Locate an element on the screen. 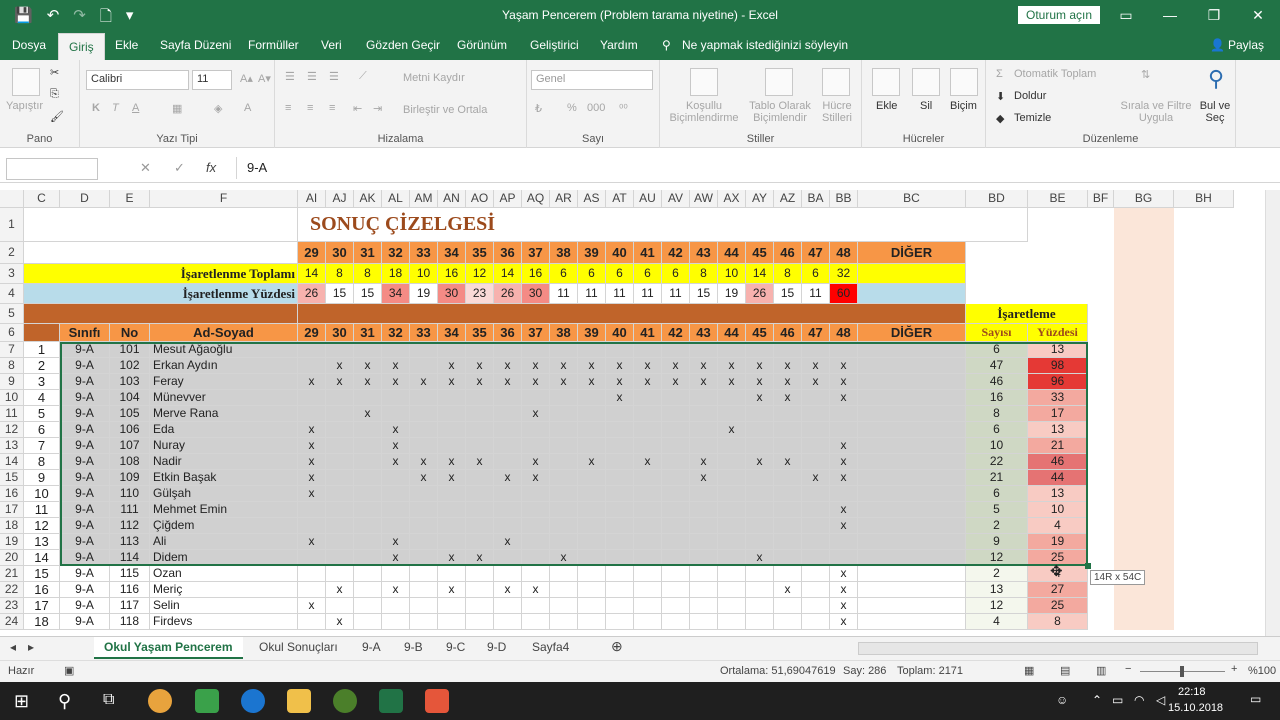 The height and width of the screenshot is (720, 1280). fill-handle is located at coordinates (1088, 566).